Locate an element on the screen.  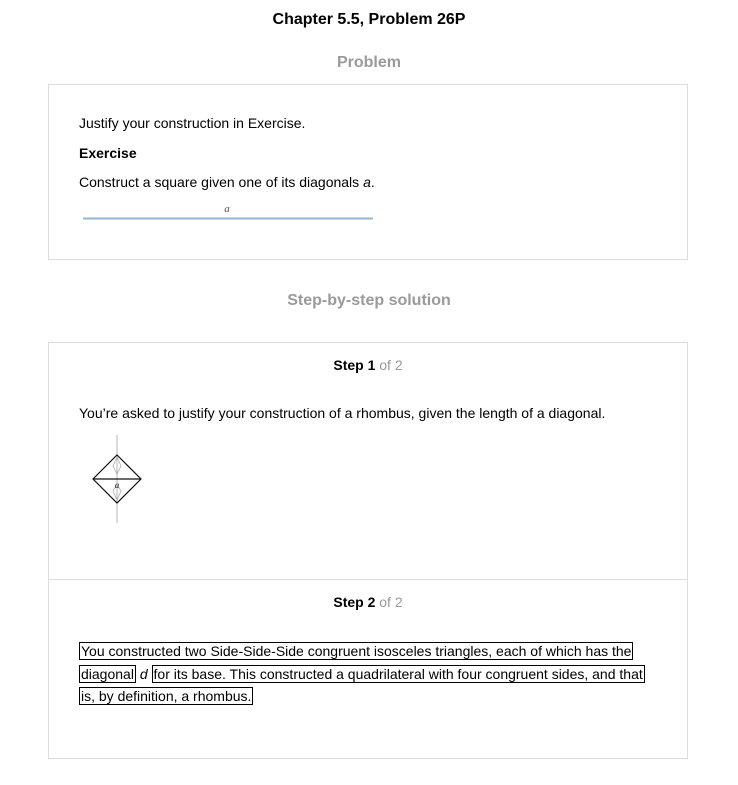
step-divider is located at coordinates (368, 579).